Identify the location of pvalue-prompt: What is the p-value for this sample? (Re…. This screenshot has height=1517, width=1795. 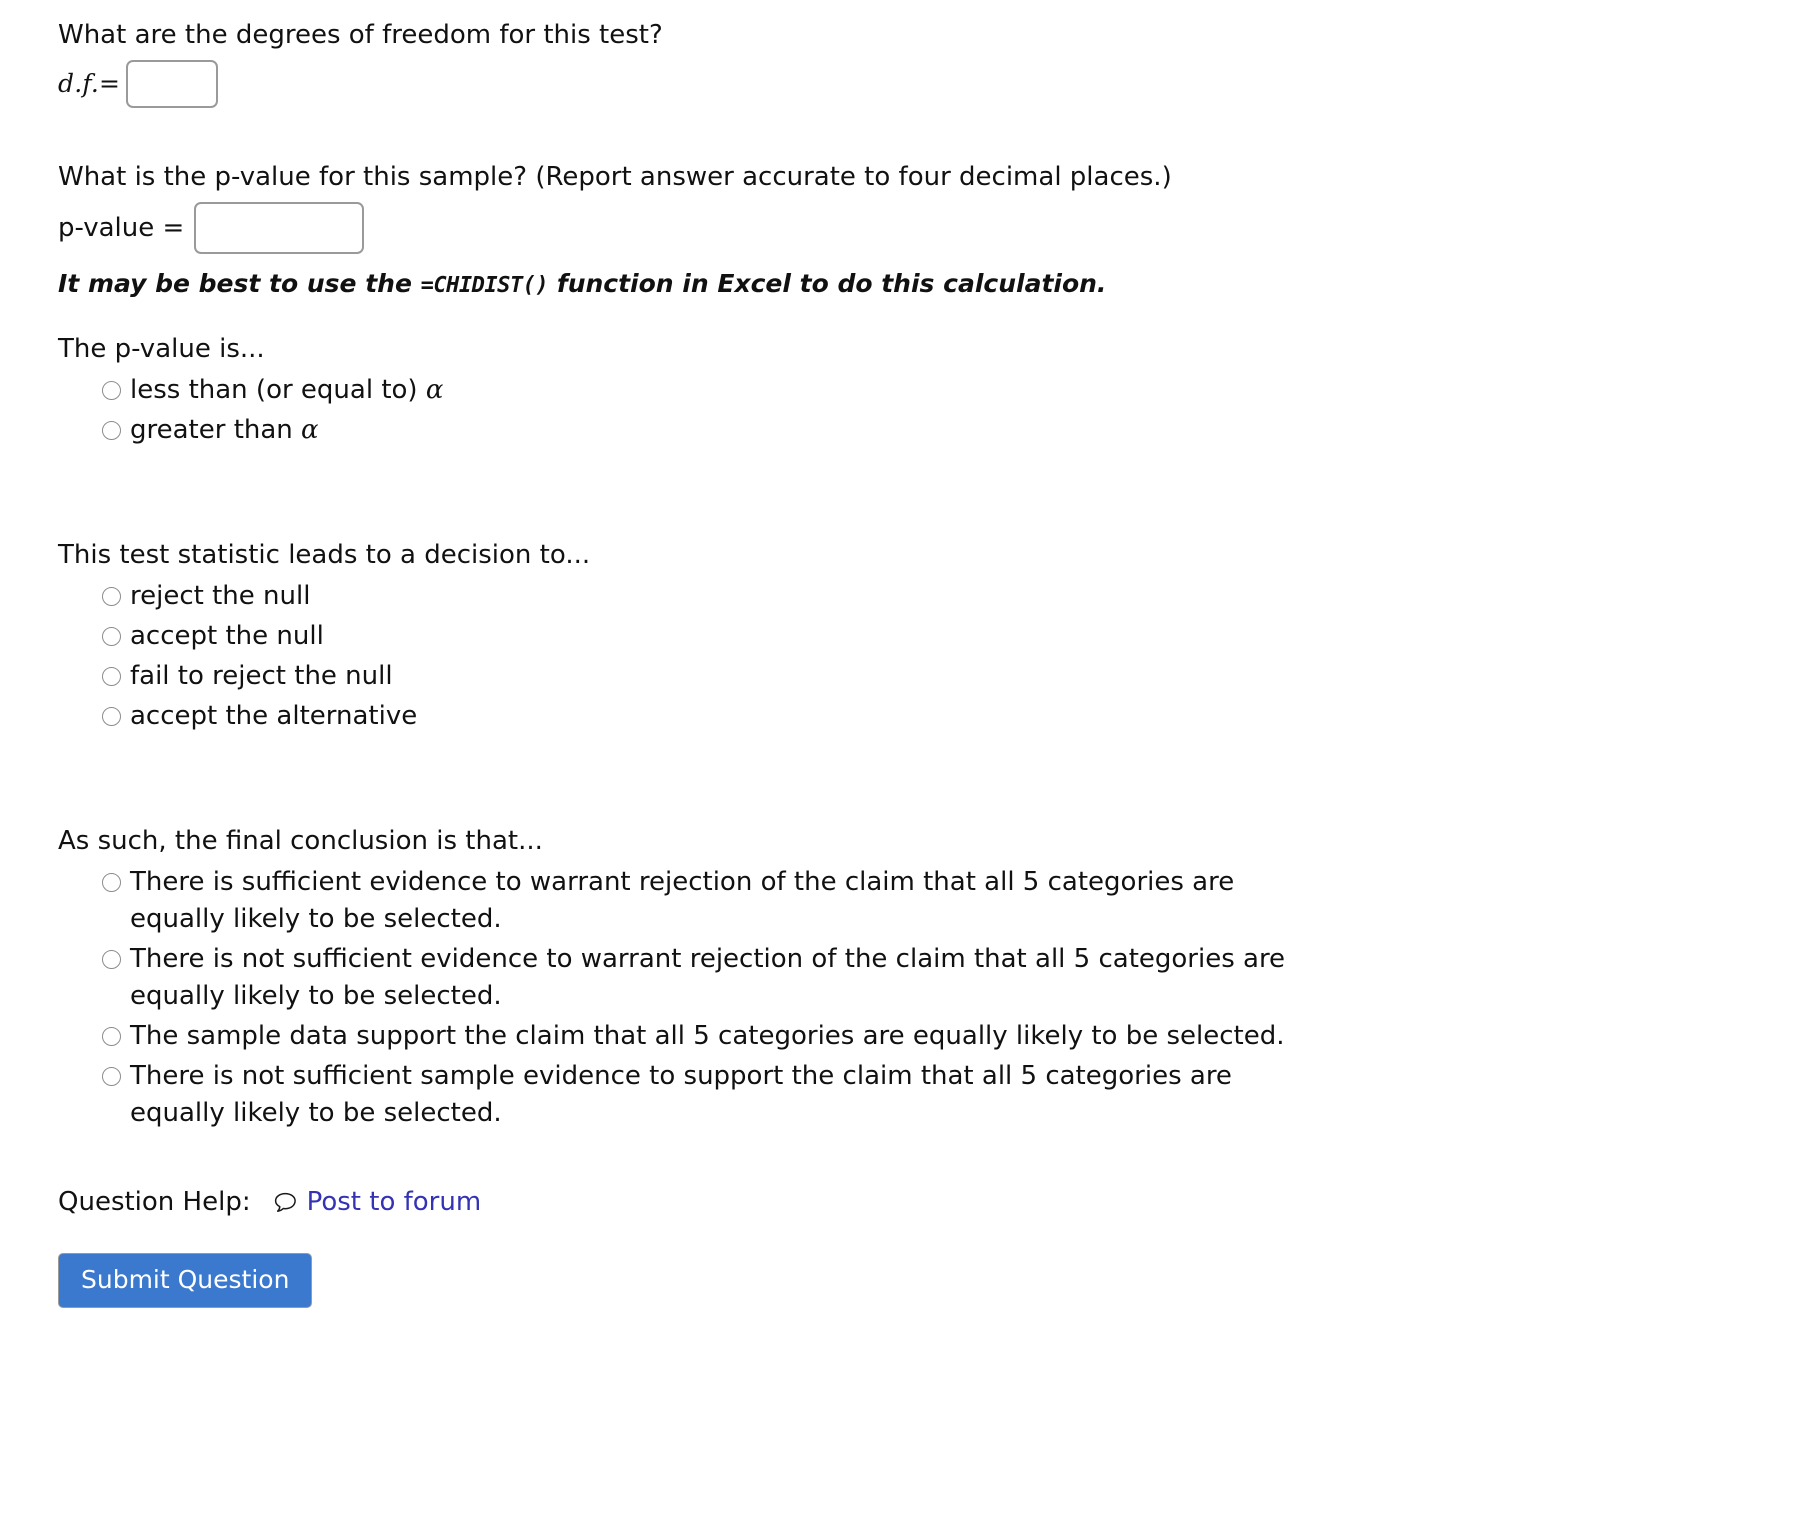
(615, 177).